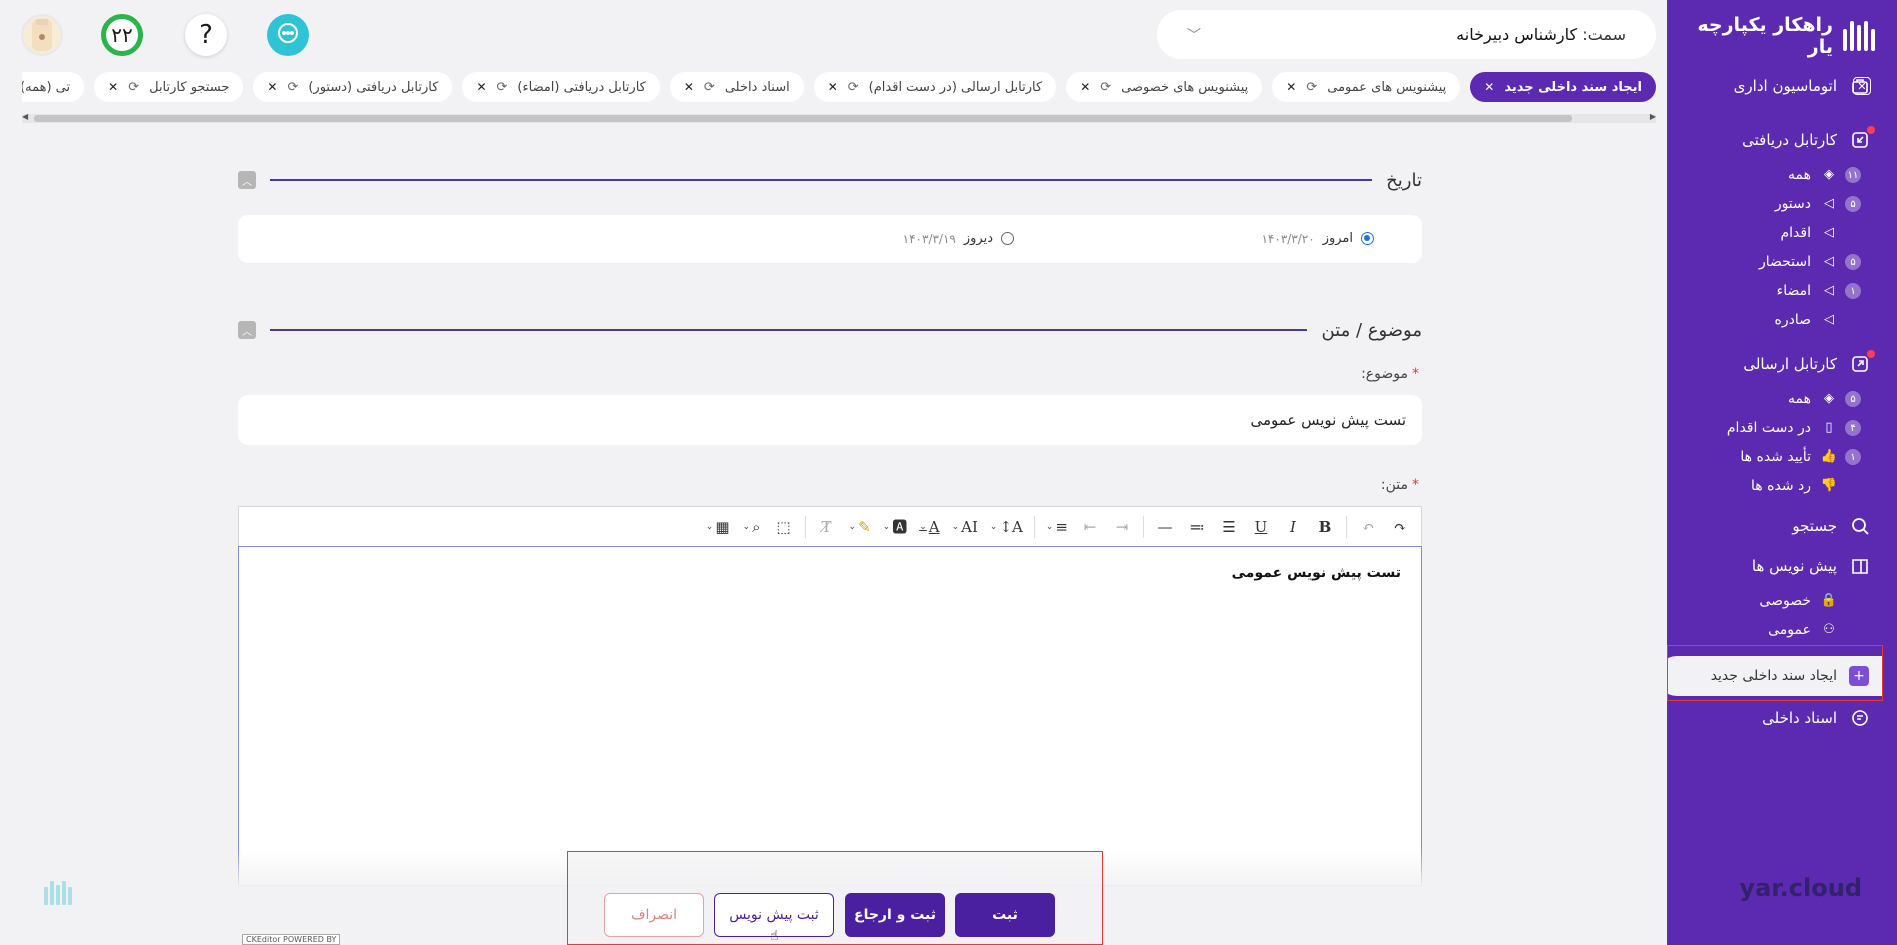  What do you see at coordinates (1400, 527) in the screenshot?
I see `redo-icon: ↷` at bounding box center [1400, 527].